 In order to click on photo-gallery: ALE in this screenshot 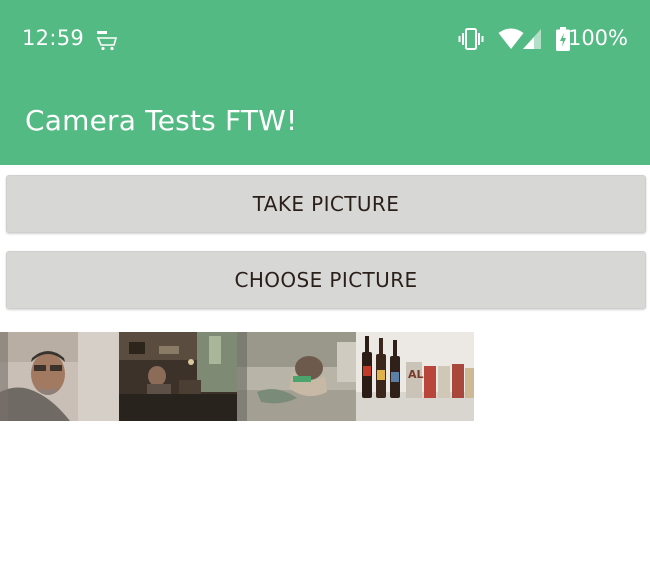, I will do `click(237, 376)`.